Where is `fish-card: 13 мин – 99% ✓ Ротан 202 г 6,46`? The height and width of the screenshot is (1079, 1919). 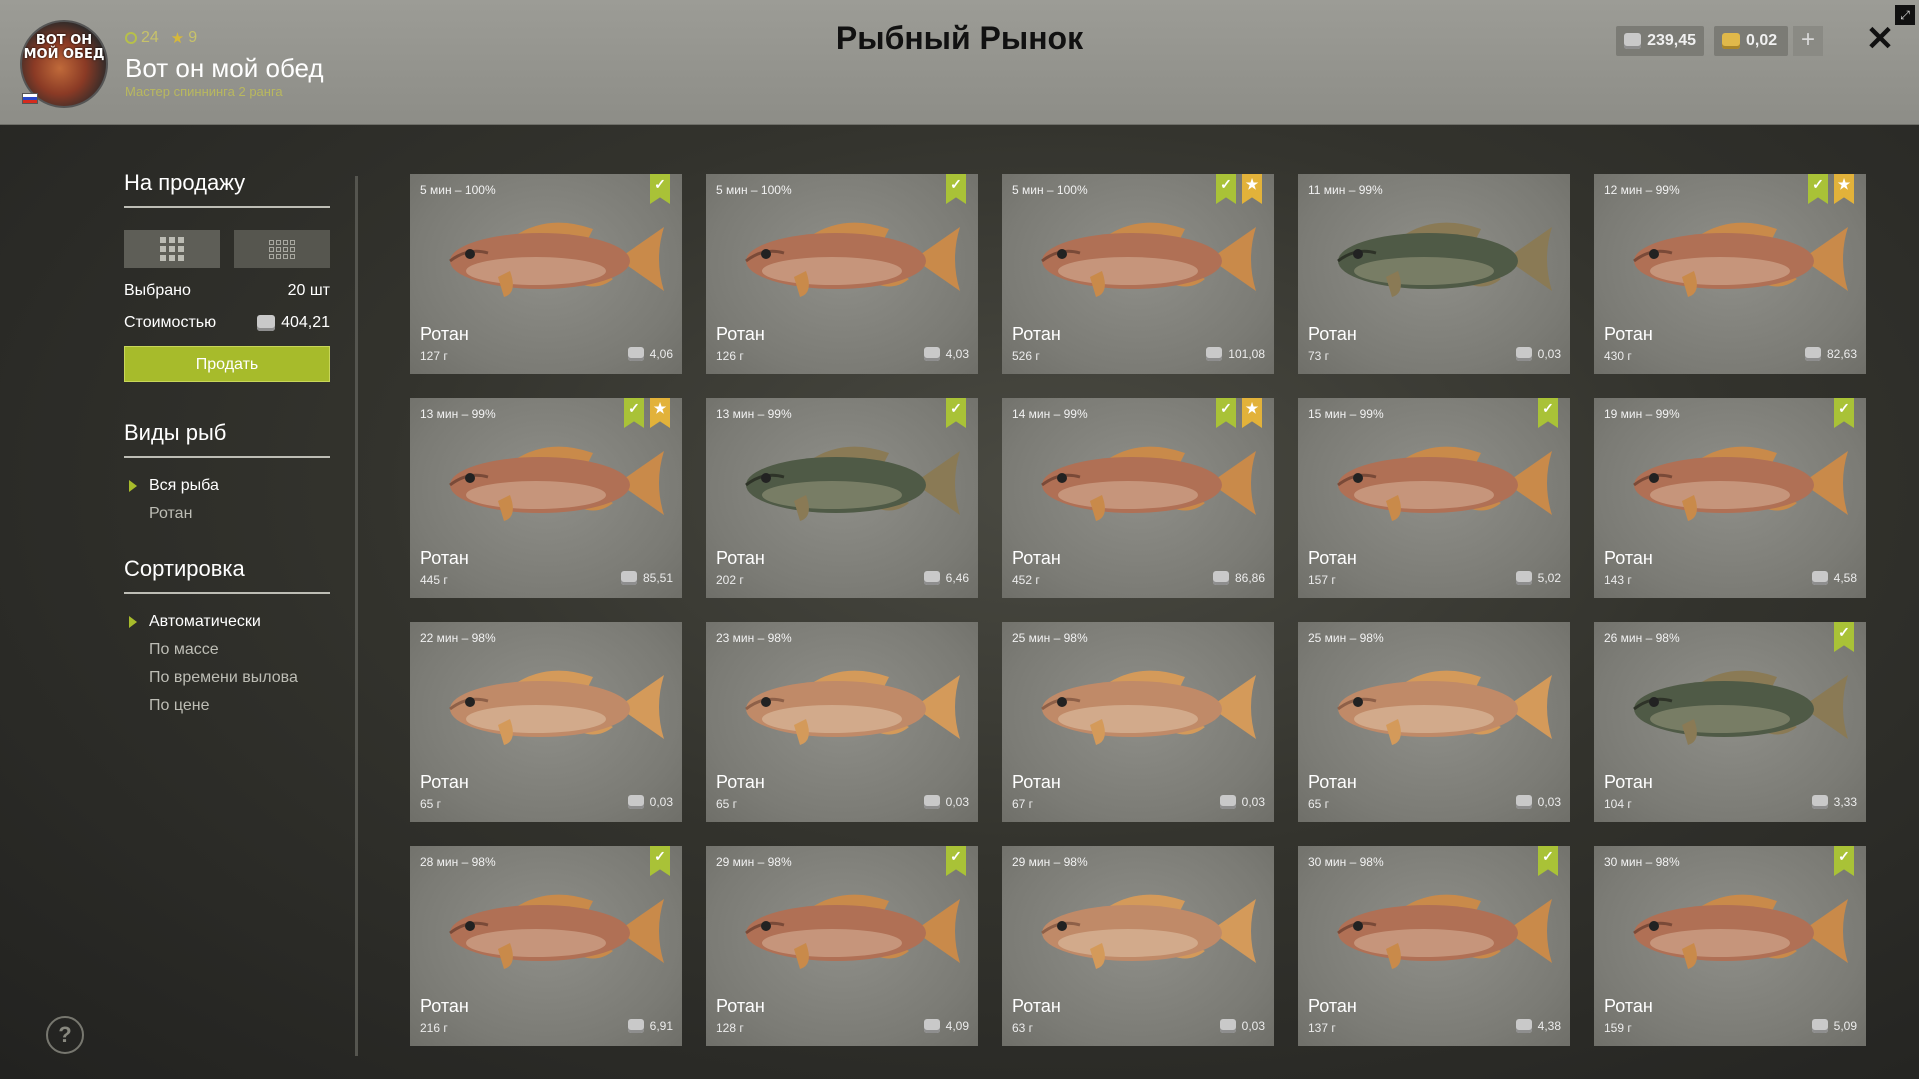
fish-card: 13 мин – 99% ✓ Ротан 202 г 6,46 is located at coordinates (842, 498).